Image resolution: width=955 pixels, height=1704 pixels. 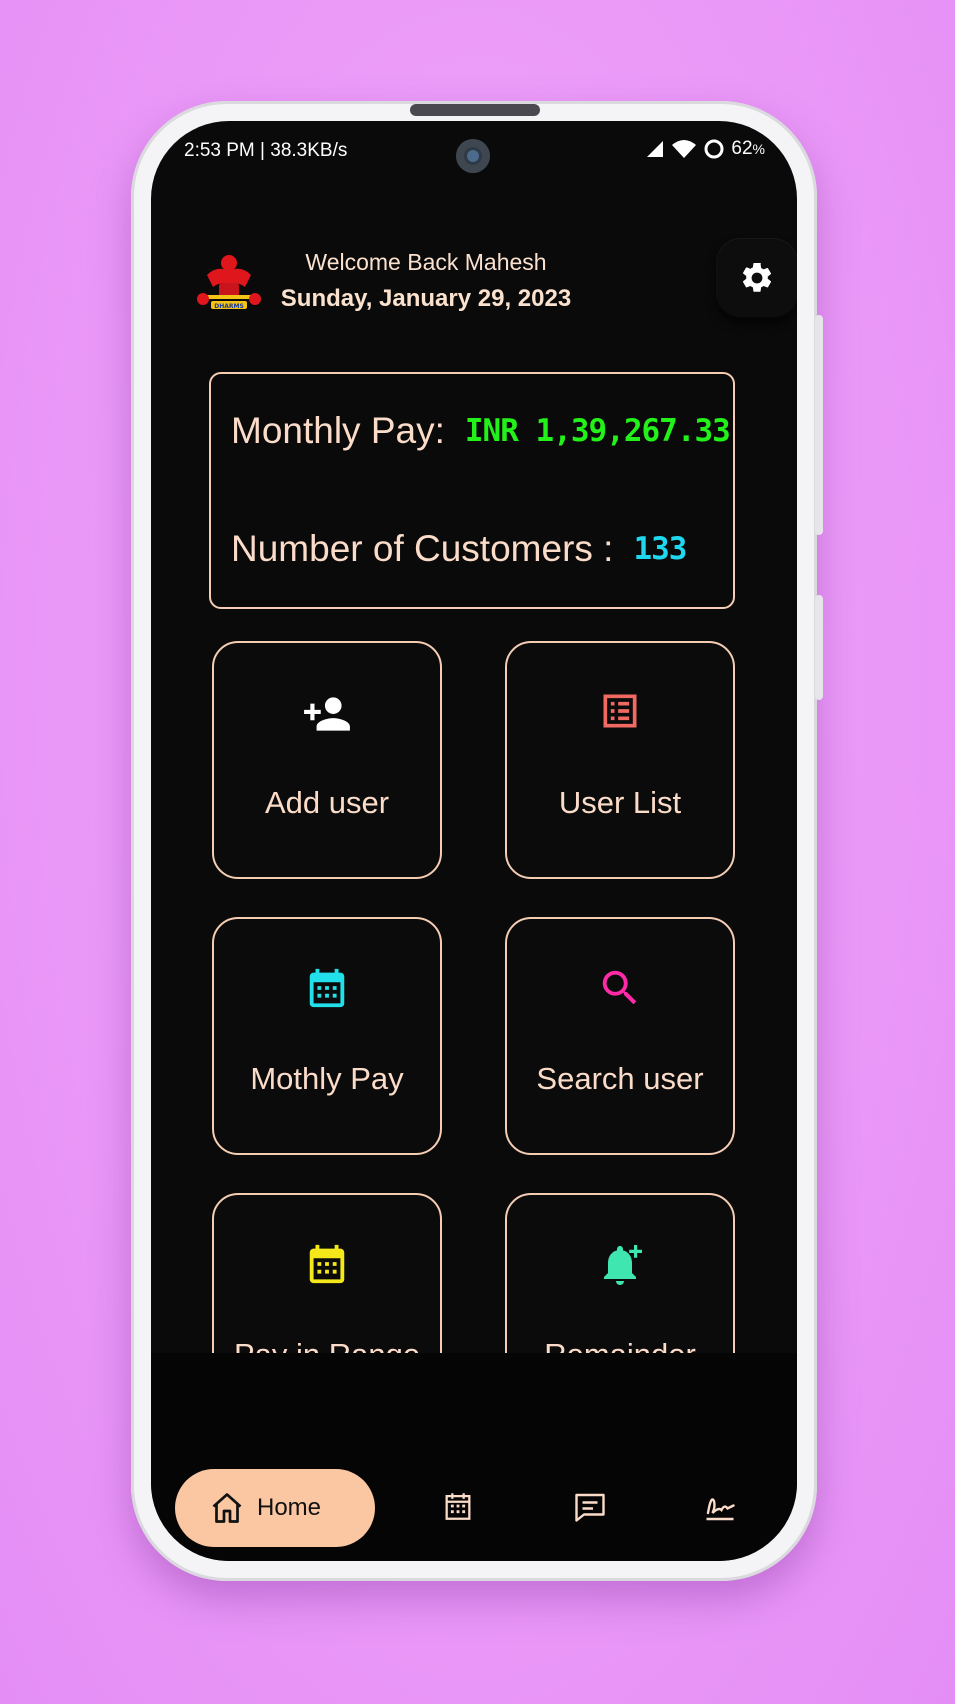 I want to click on customers-value: 133, so click(x=660, y=549).